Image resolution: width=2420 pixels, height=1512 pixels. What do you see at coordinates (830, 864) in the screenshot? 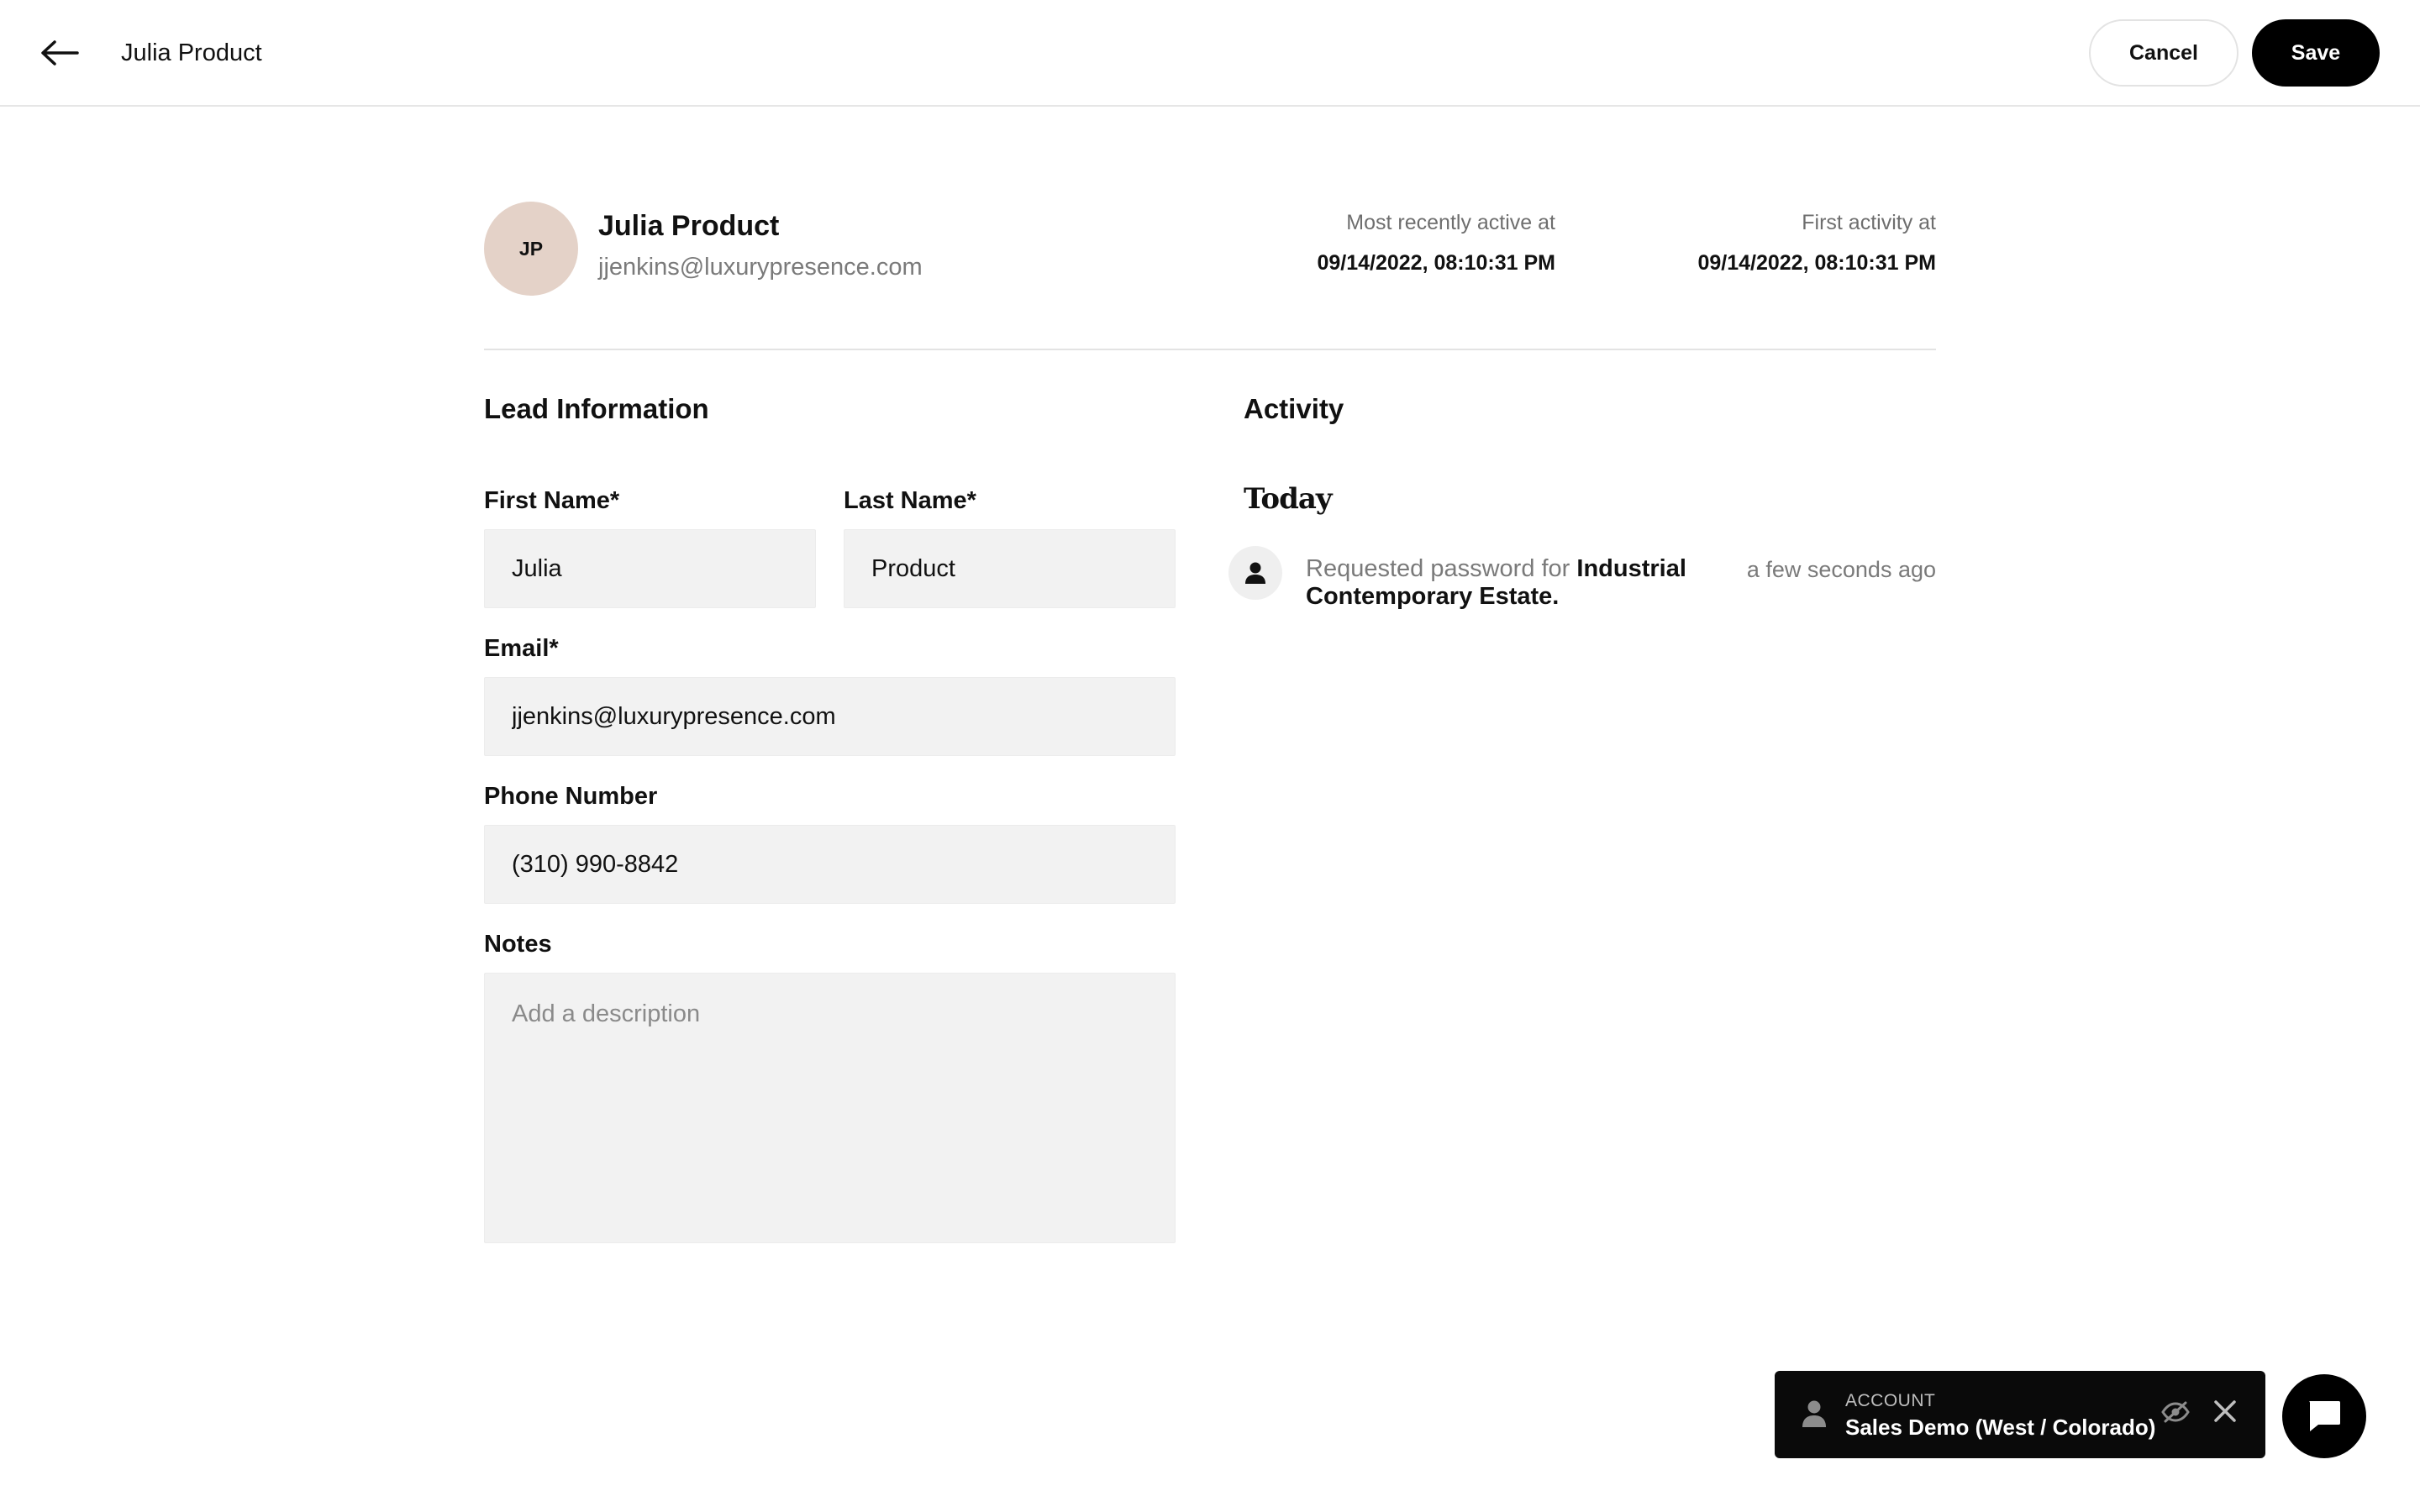
I see `phone-field` at bounding box center [830, 864].